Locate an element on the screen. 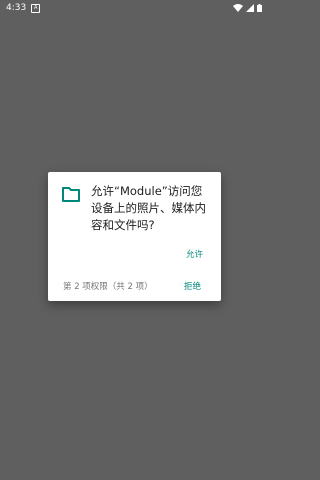 This screenshot has height=480, width=320. battery-icon is located at coordinates (259, 8).